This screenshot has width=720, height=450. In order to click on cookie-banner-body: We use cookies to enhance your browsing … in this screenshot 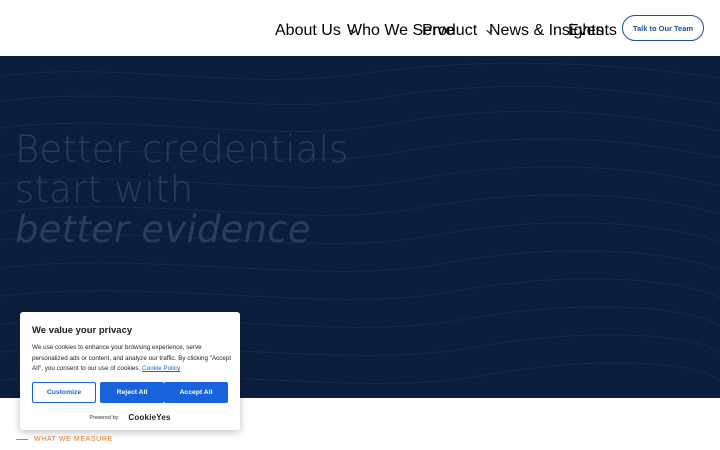, I will do `click(132, 358)`.